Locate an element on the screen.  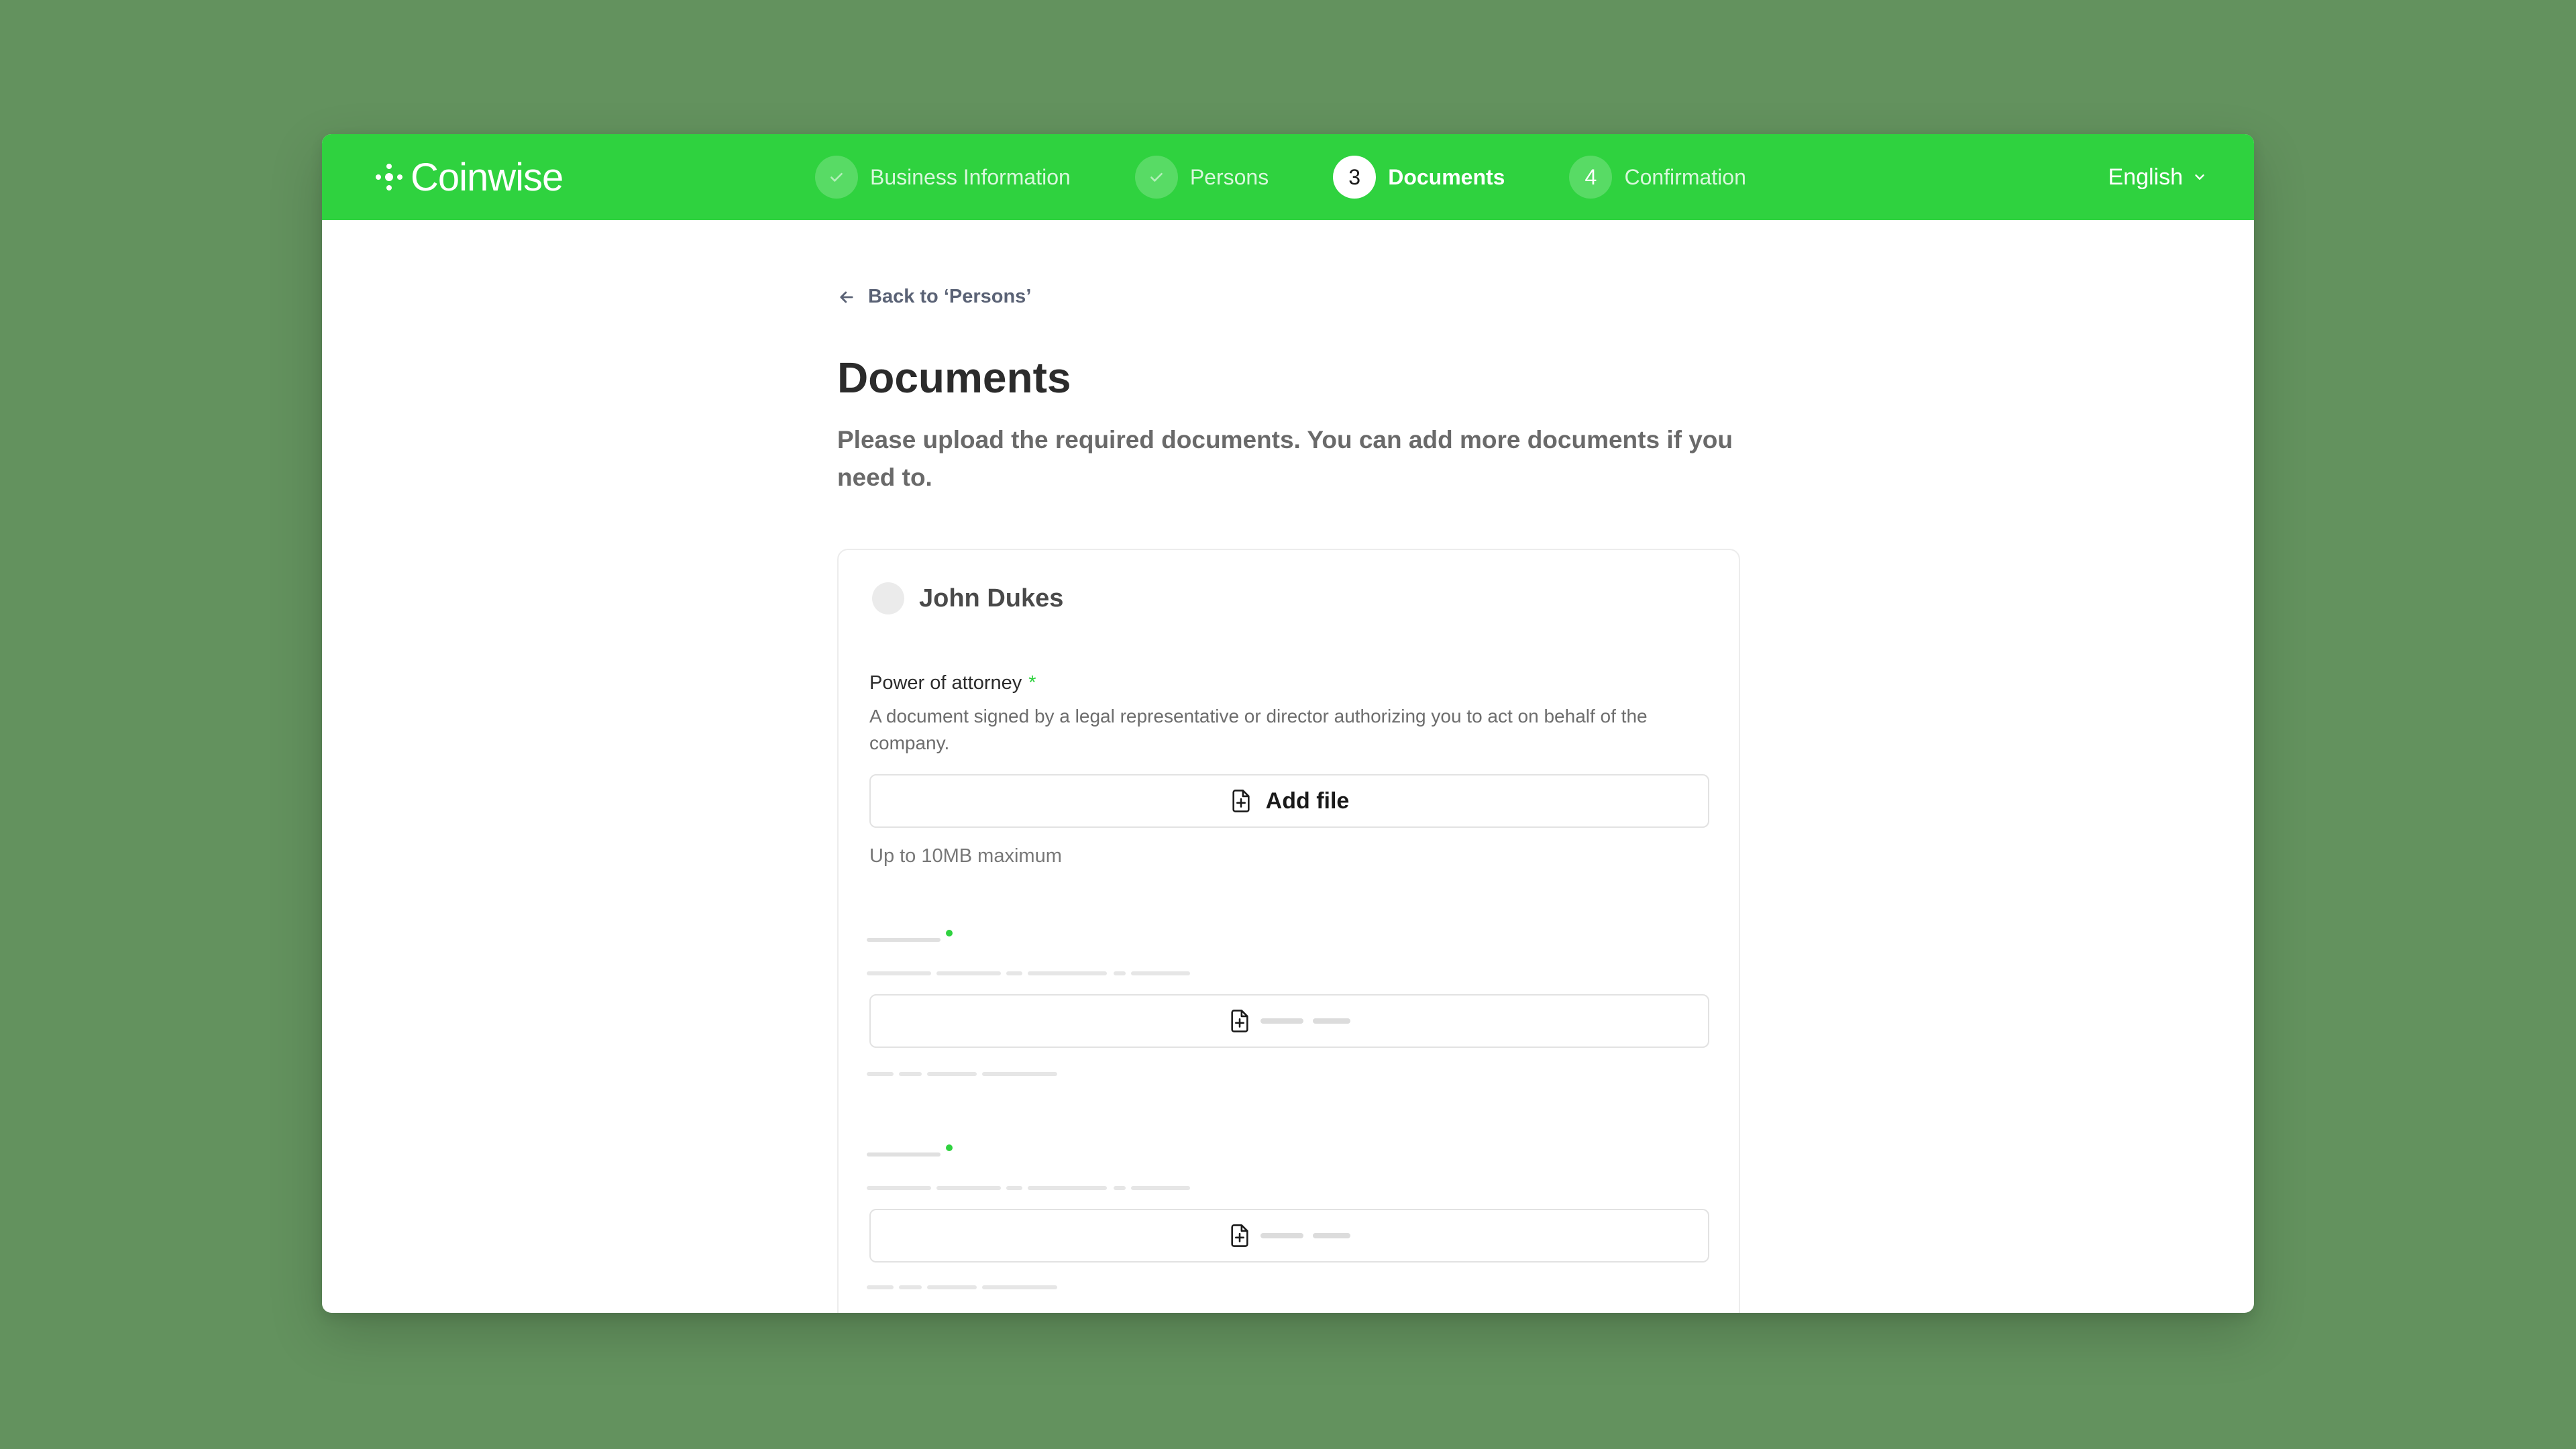
step-1-check is located at coordinates (836, 177).